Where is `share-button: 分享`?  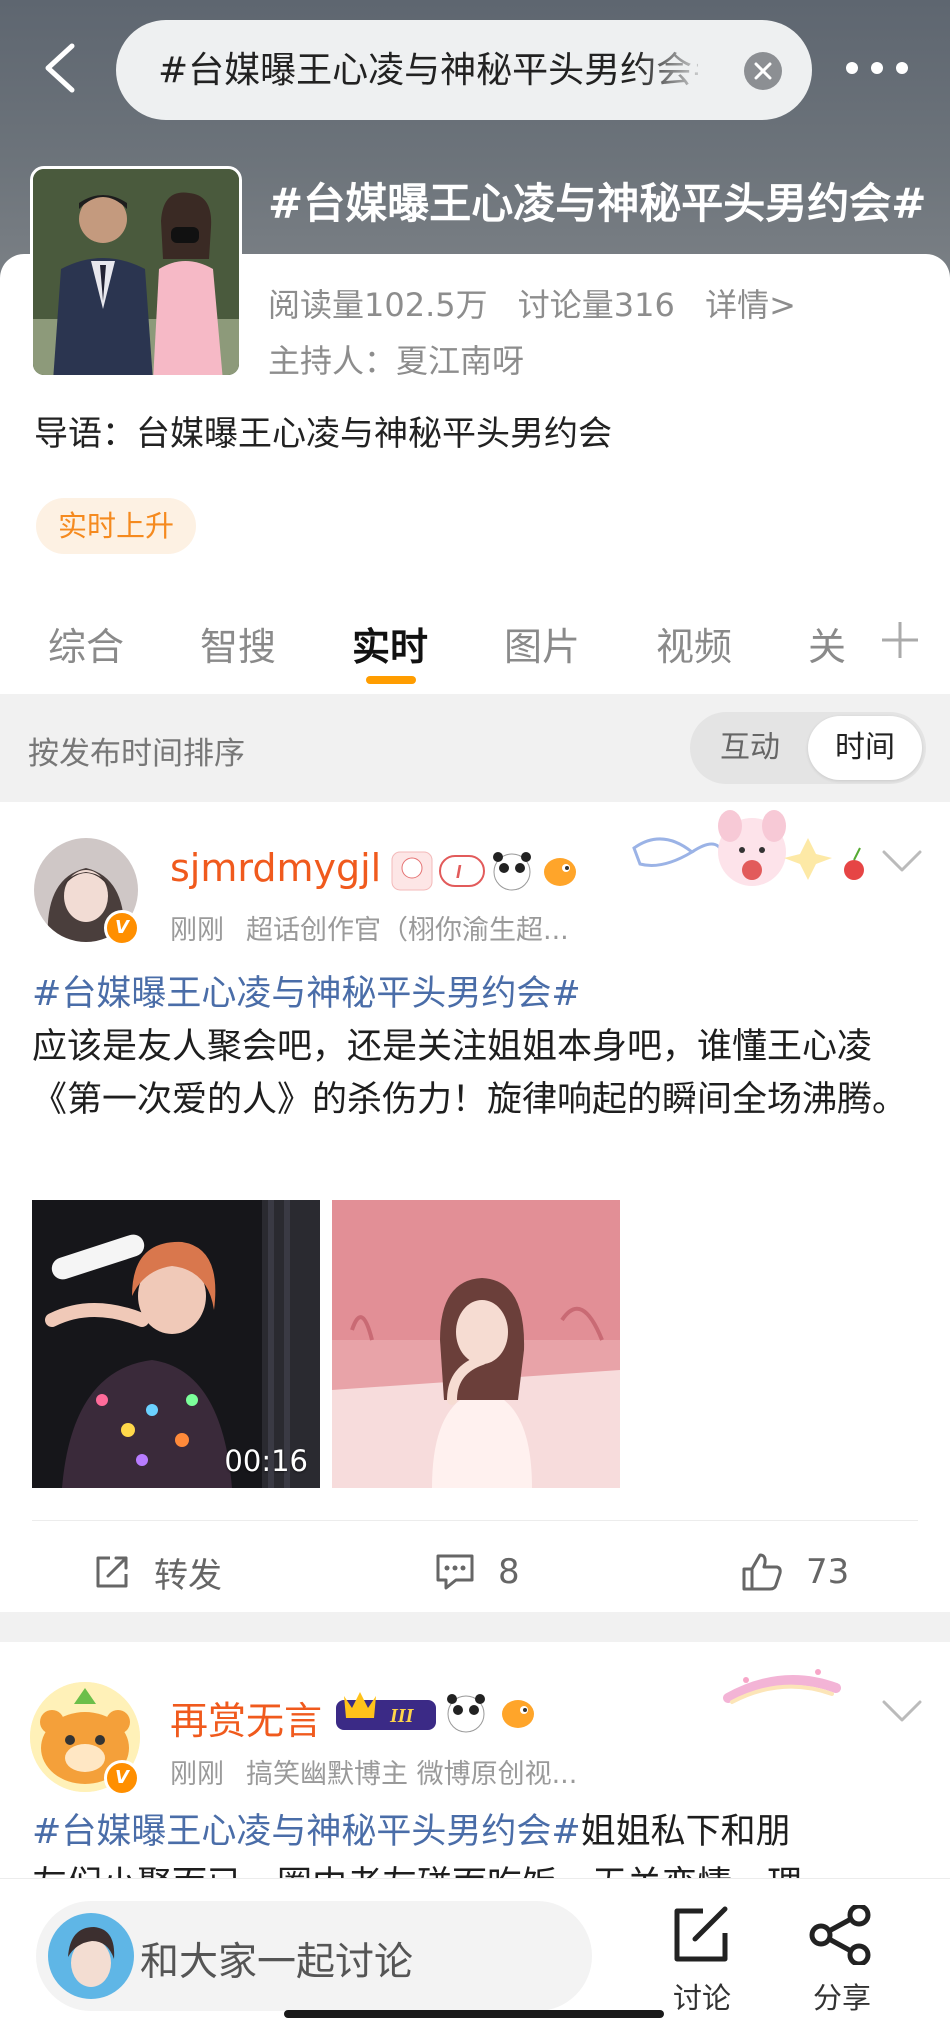 share-button: 分享 is located at coordinates (842, 1959).